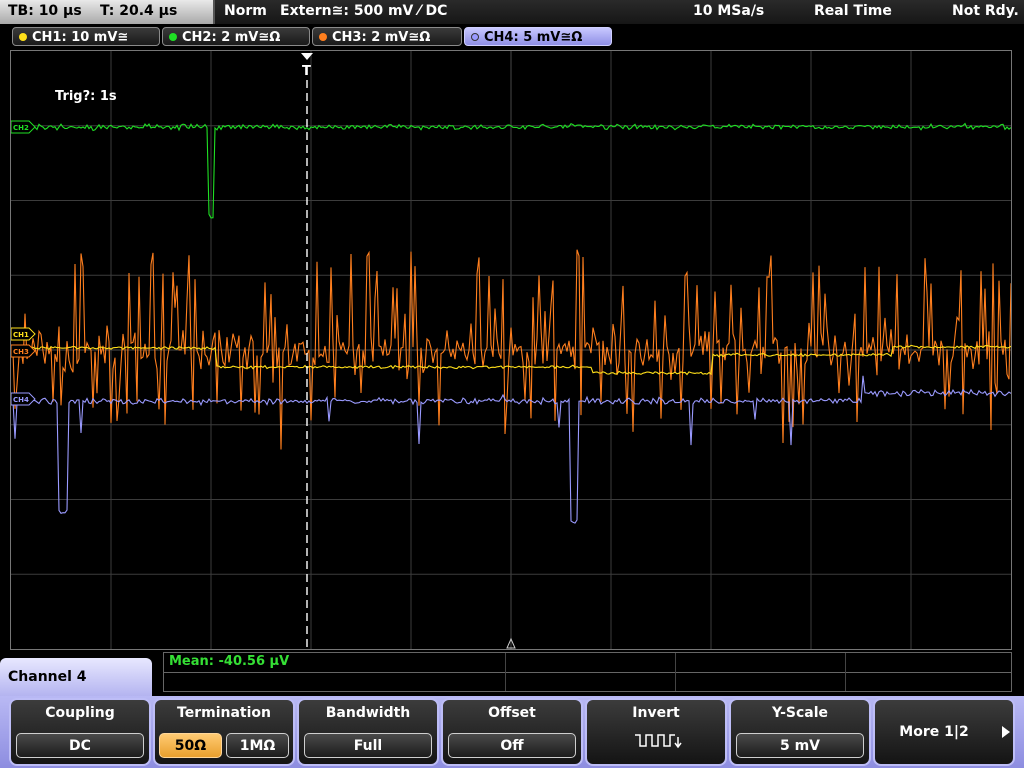 The width and height of the screenshot is (1024, 768). I want to click on trigger-position-label: T, so click(306, 71).